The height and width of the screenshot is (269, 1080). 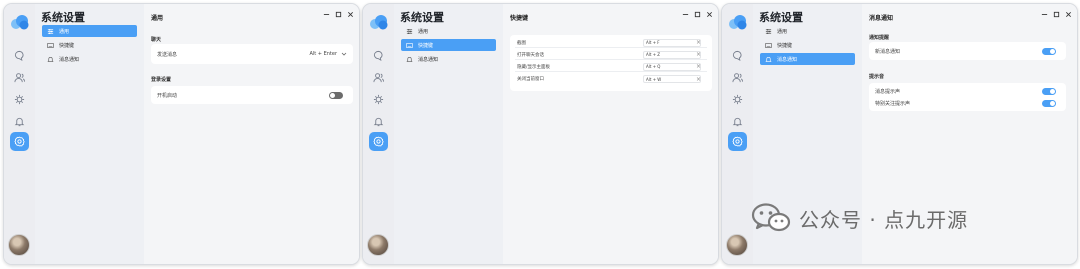 What do you see at coordinates (167, 95) in the screenshot?
I see `setting-label: 开机启动` at bounding box center [167, 95].